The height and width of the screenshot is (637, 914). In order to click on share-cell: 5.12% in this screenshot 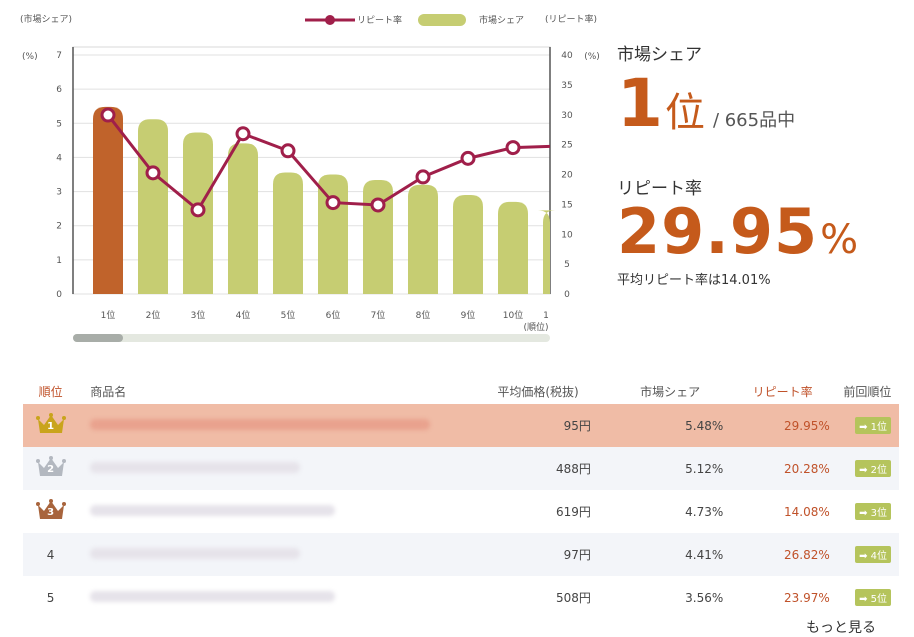, I will do `click(704, 468)`.